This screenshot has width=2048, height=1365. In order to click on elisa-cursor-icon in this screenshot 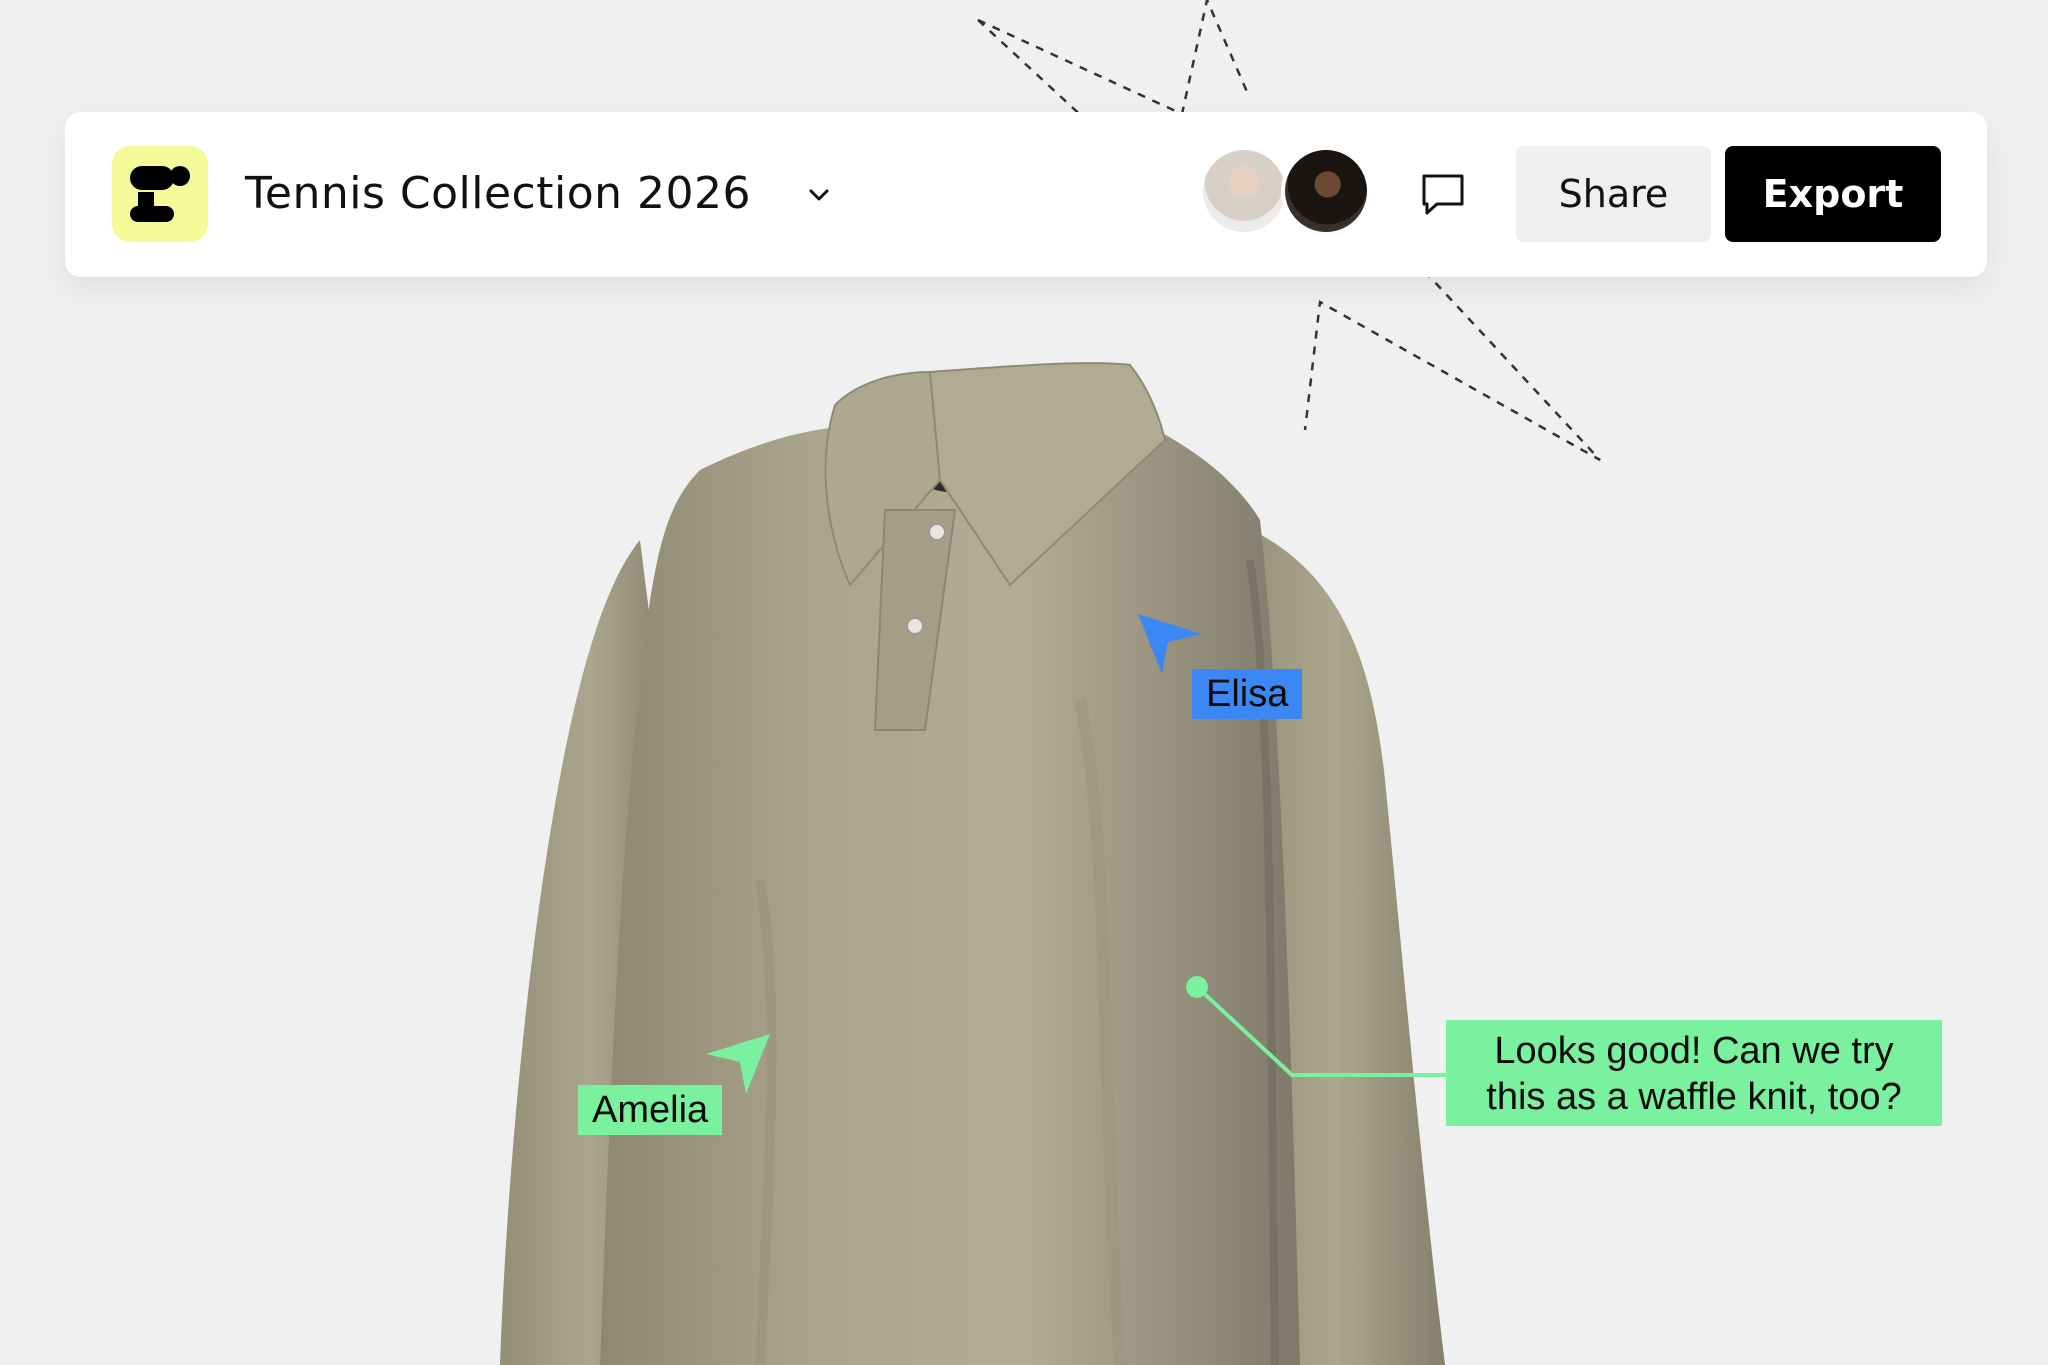, I will do `click(1170, 644)`.